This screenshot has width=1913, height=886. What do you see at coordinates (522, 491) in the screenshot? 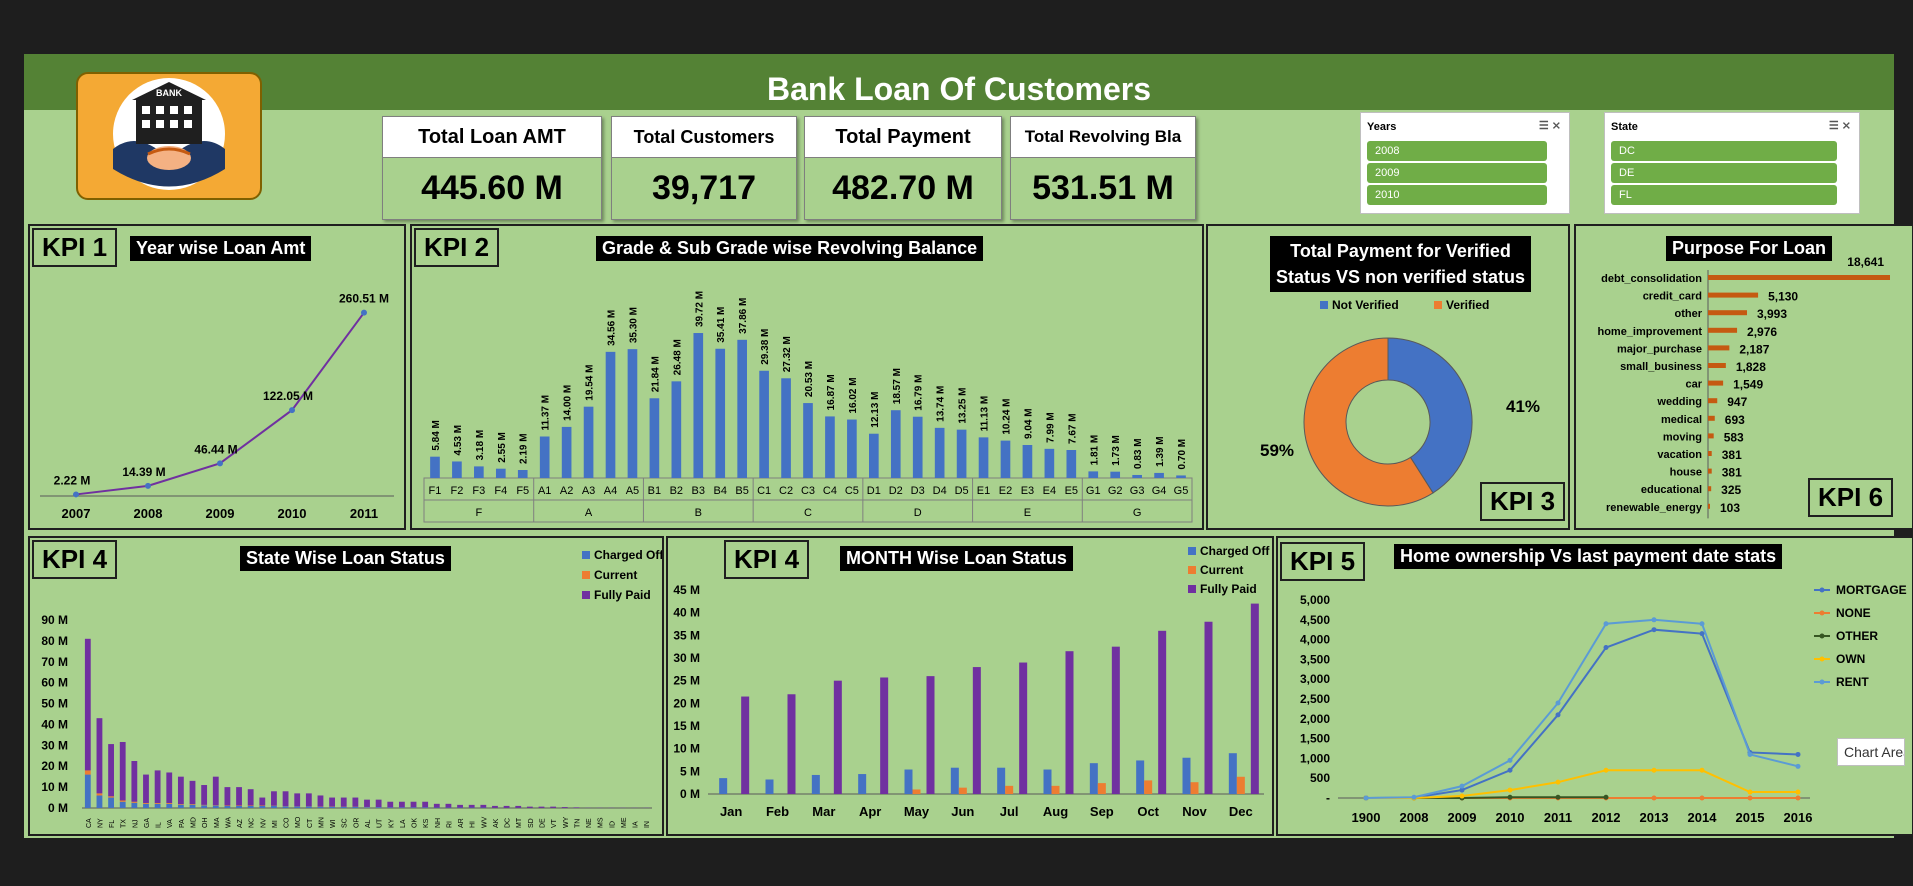
I see `x-tick-label: F5` at bounding box center [522, 491].